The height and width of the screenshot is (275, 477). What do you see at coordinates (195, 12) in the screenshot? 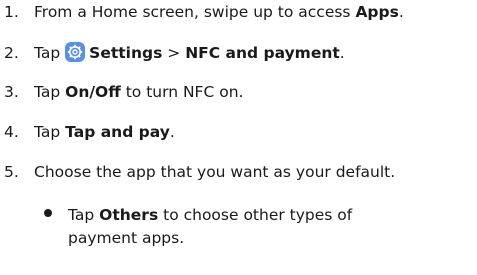
I see `step-text: From a Home screen, swipe up to access` at bounding box center [195, 12].